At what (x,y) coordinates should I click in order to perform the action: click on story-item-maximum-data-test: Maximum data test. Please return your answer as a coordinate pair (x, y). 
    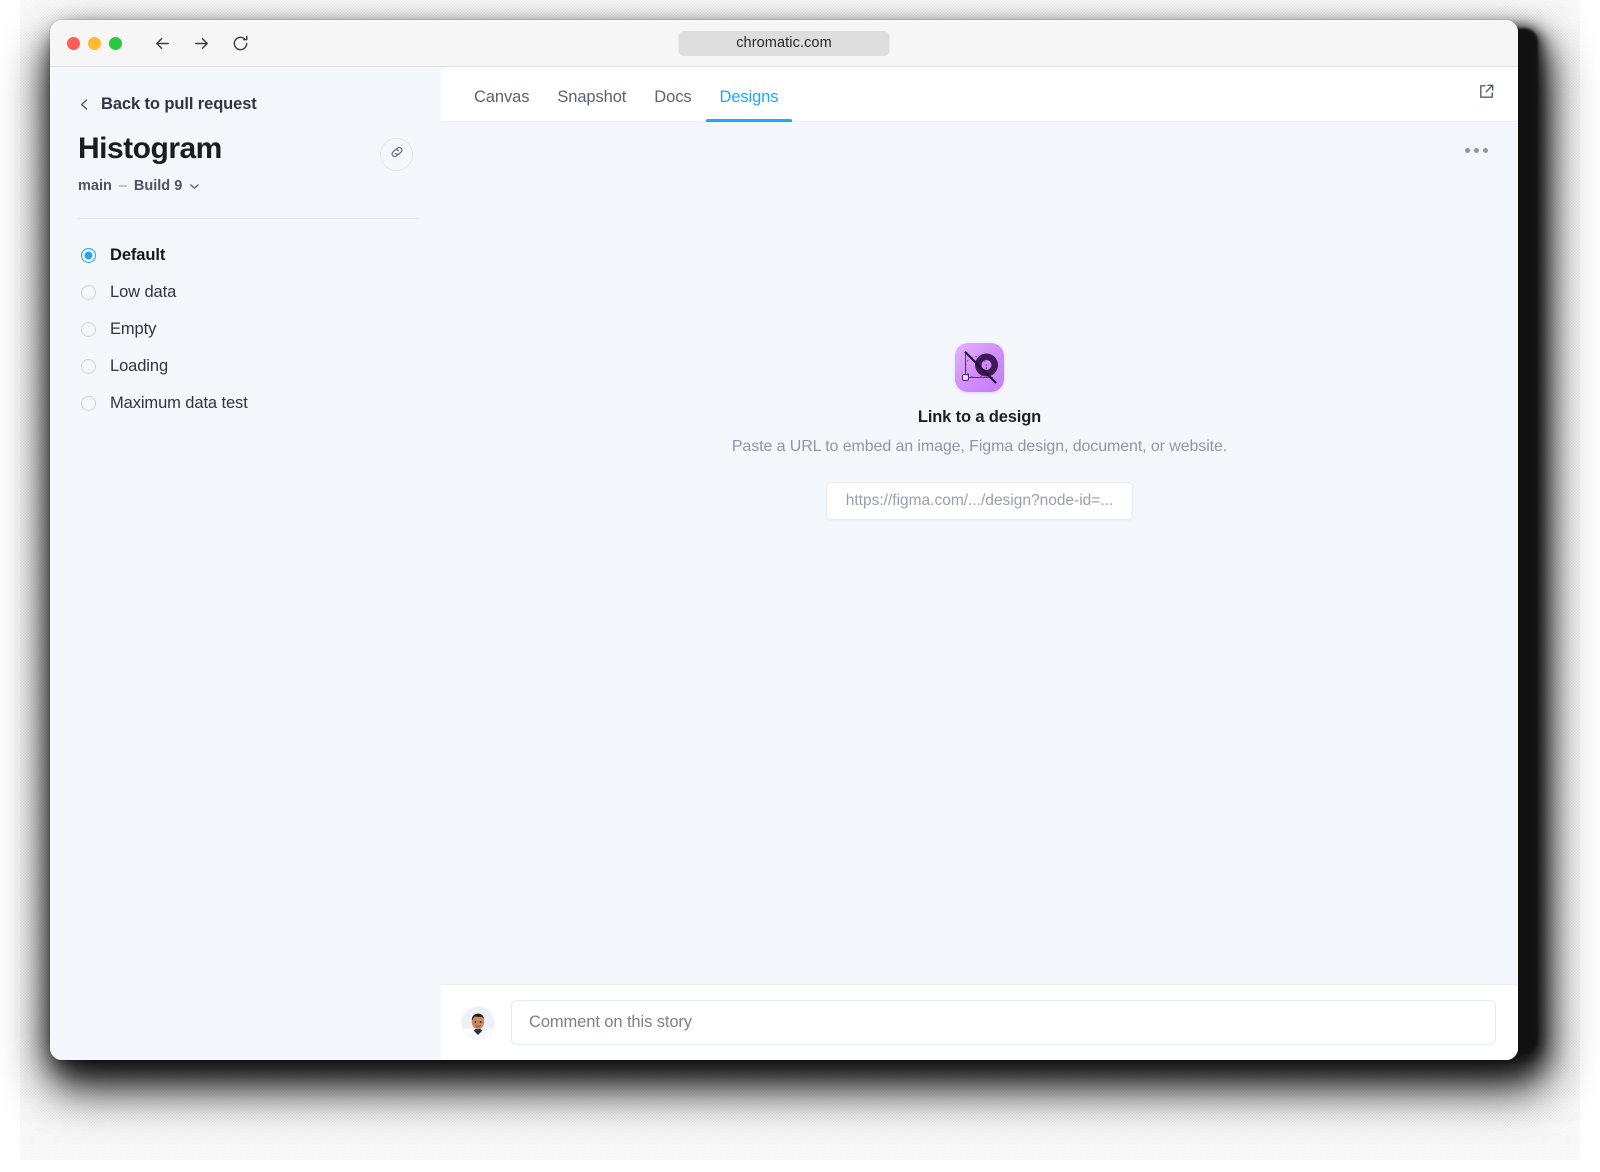
    Looking at the image, I should click on (246, 403).